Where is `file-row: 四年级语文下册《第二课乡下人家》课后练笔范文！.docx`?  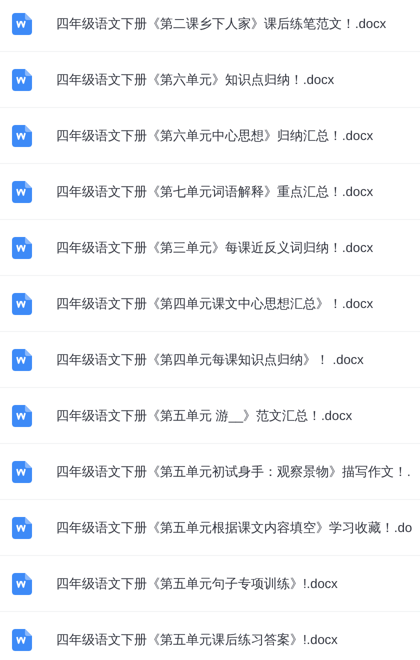 file-row: 四年级语文下册《第二课乡下人家》课后练笔范文！.docx is located at coordinates (210, 26).